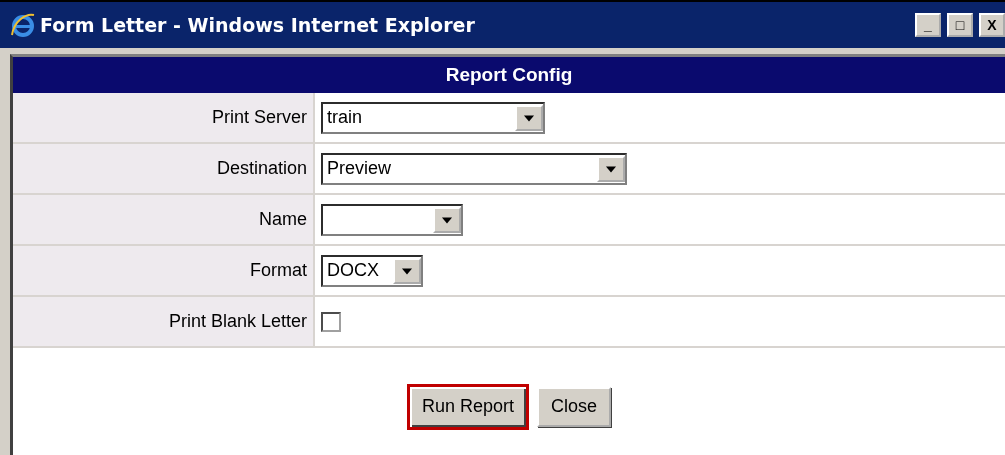 Image resolution: width=1005 pixels, height=455 pixels. I want to click on field-label: Destination, so click(164, 168).